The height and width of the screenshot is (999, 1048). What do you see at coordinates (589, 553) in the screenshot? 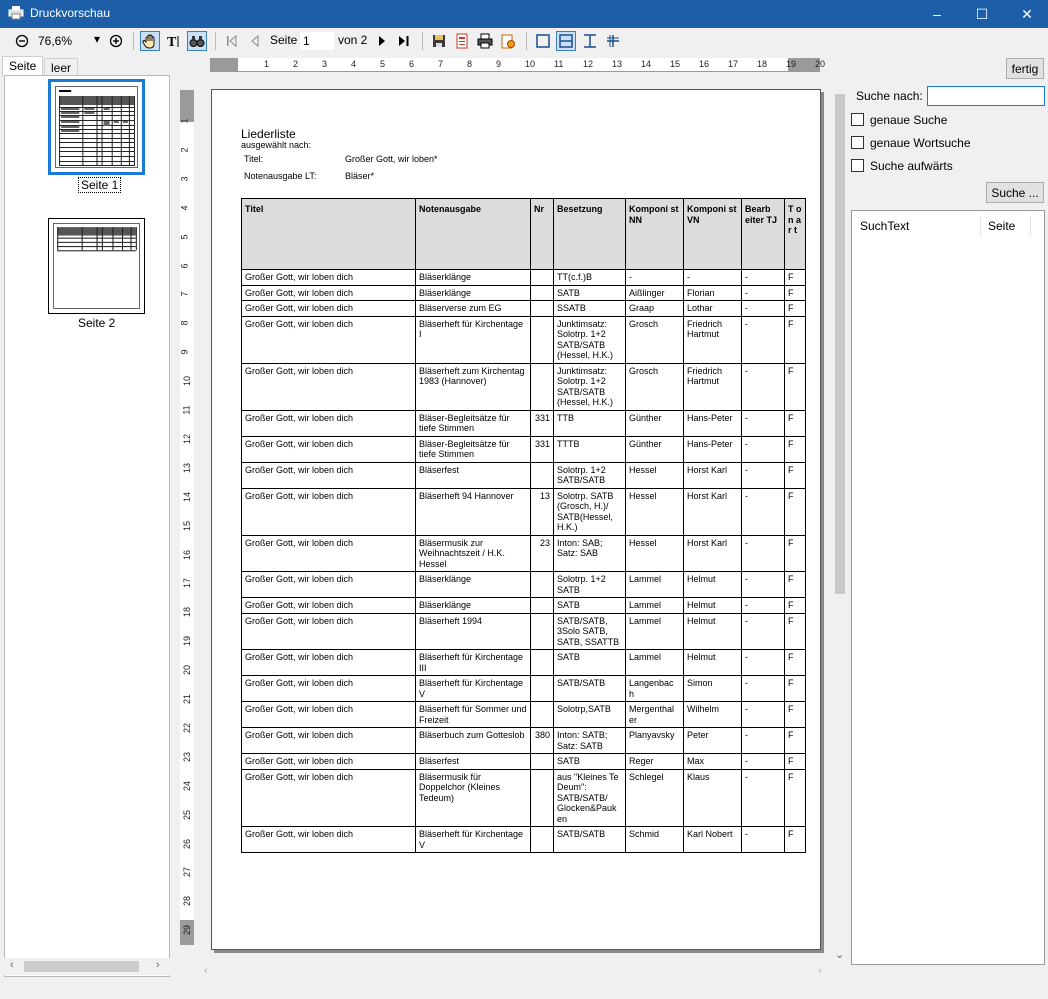
I see `col-besetzung-cell: Inton: SAB; Satz: SAB` at bounding box center [589, 553].